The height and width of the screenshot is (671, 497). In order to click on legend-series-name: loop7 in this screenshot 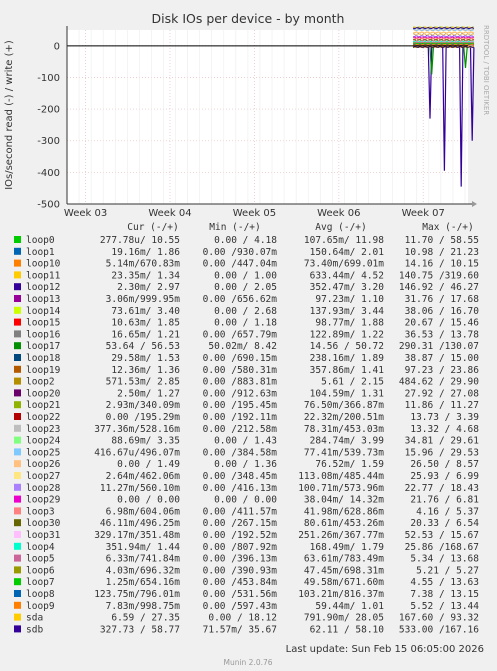, I will do `click(40, 582)`.